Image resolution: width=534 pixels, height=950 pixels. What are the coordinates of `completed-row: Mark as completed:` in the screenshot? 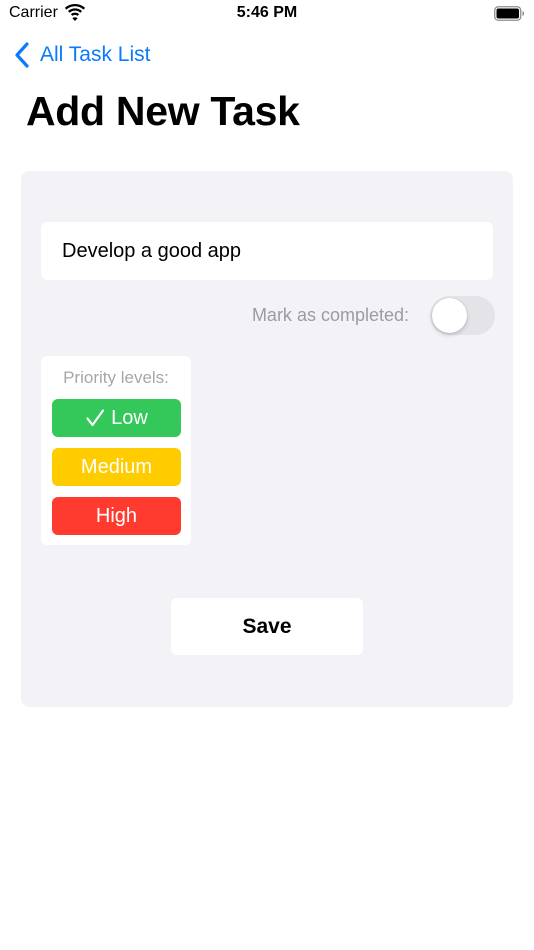 It's located at (268, 315).